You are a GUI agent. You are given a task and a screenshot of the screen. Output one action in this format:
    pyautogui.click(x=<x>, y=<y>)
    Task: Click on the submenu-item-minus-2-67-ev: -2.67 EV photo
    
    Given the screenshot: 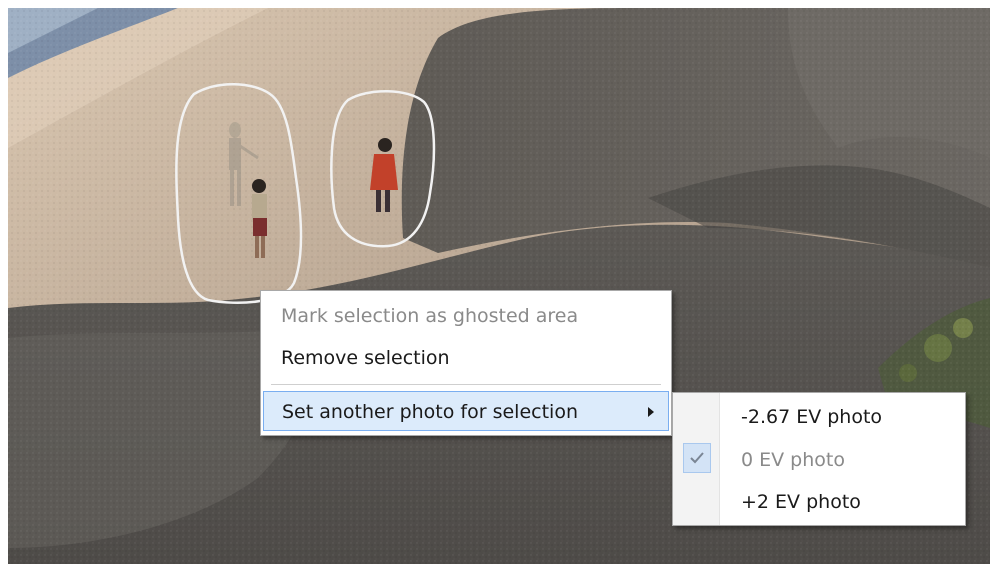 What is the action you would take?
    pyautogui.click(x=850, y=417)
    